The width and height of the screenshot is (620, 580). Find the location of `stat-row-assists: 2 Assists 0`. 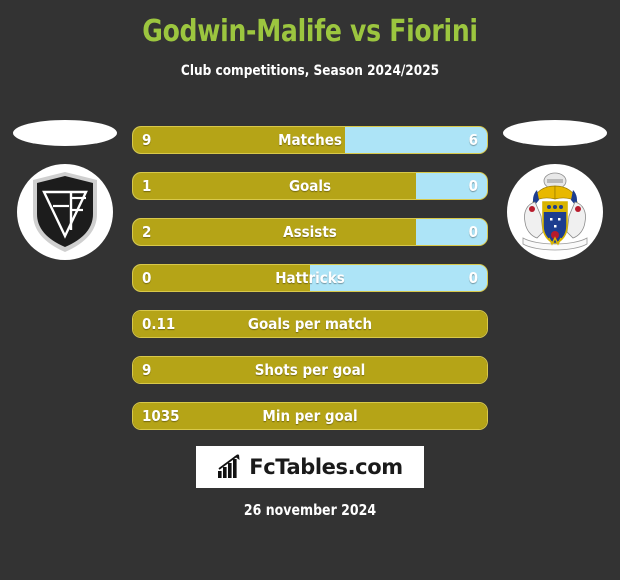

stat-row-assists: 2 Assists 0 is located at coordinates (310, 232).